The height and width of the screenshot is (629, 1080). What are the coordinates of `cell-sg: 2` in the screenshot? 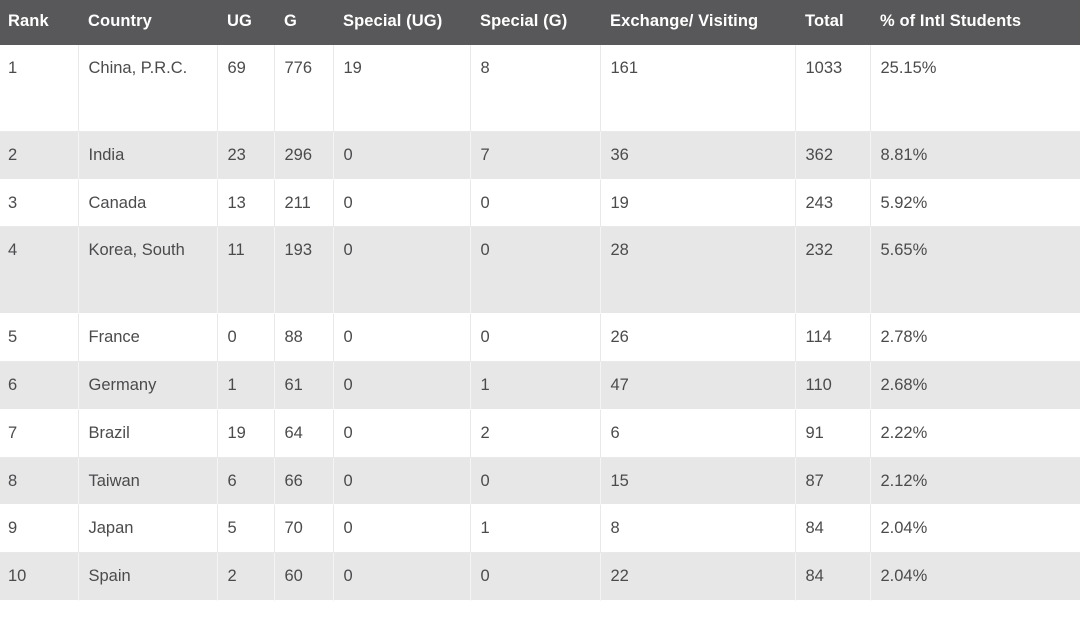 It's located at (535, 433).